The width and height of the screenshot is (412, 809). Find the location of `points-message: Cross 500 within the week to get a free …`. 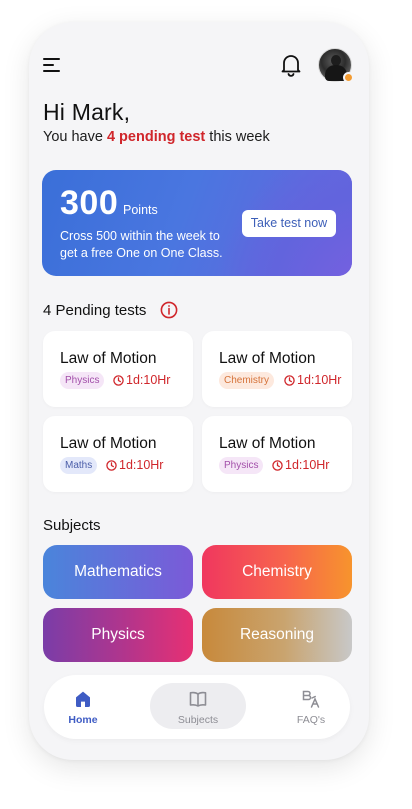

points-message: Cross 500 within the week to get a free … is located at coordinates (141, 244).